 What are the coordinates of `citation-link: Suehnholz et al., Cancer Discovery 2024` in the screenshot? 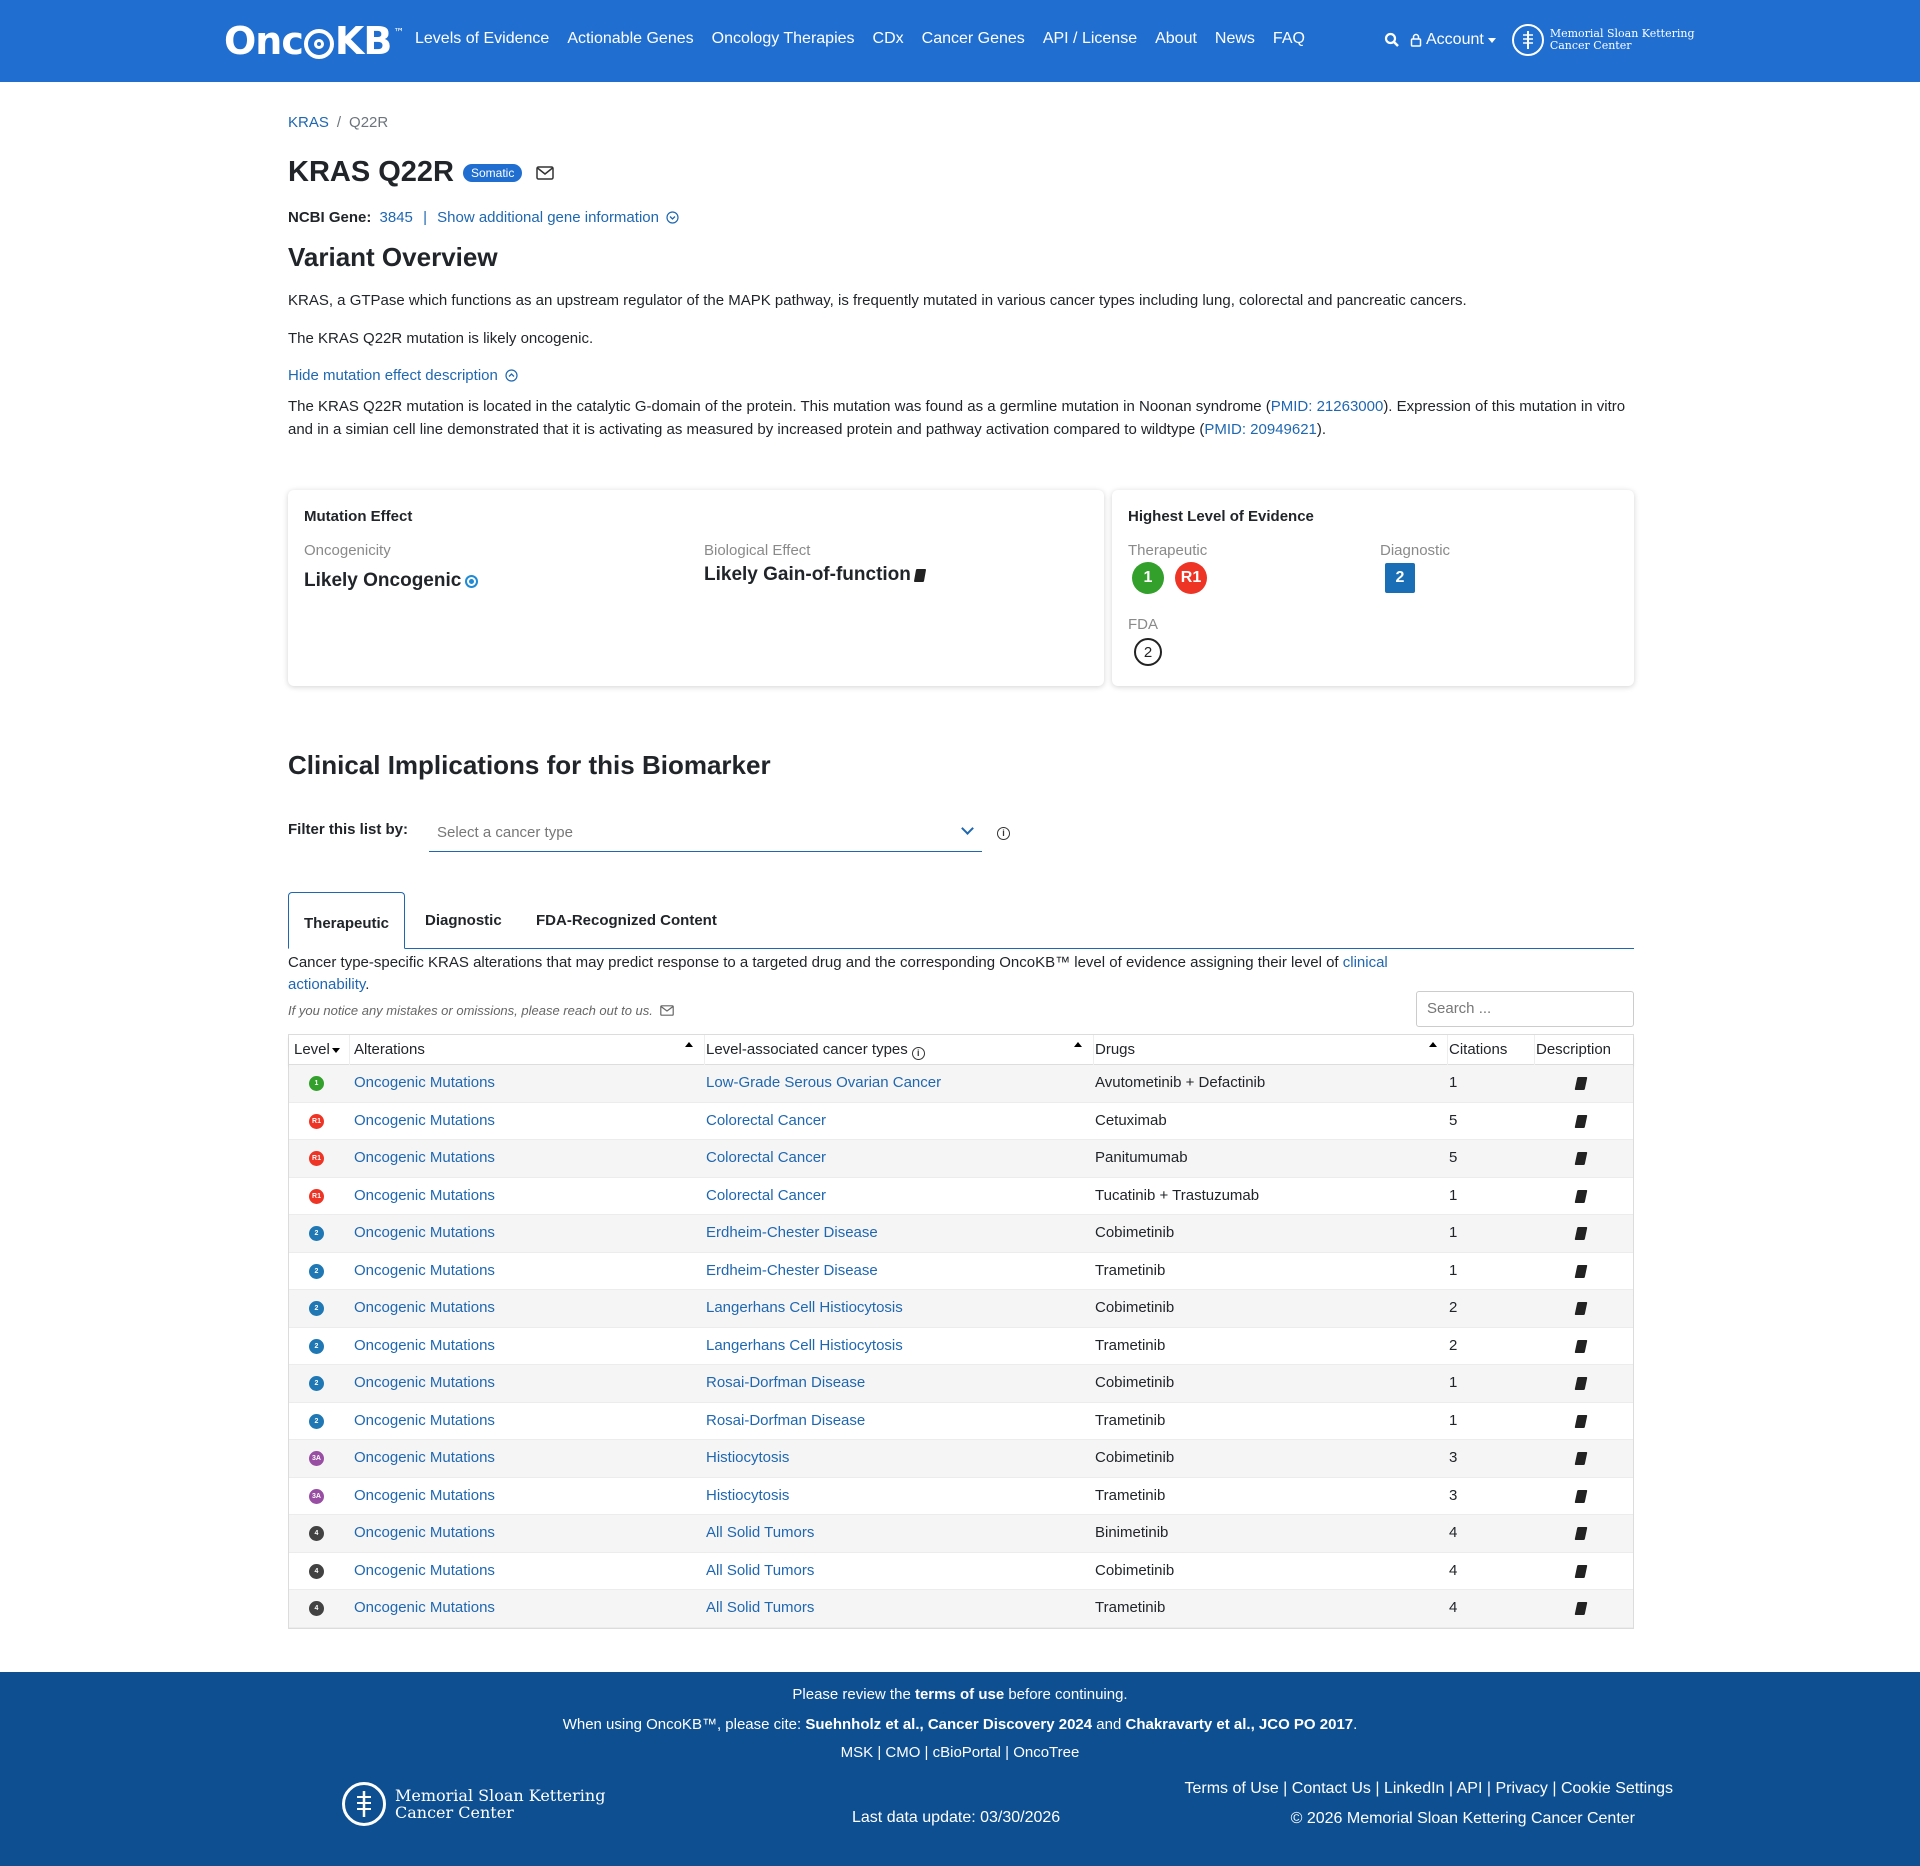 It's located at (948, 1724).